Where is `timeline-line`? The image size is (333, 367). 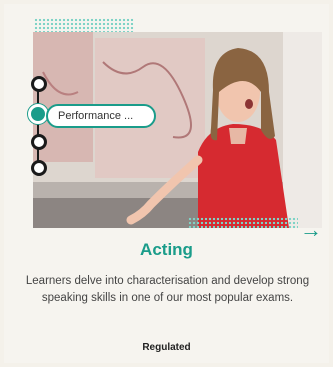
timeline-line is located at coordinates (38, 125).